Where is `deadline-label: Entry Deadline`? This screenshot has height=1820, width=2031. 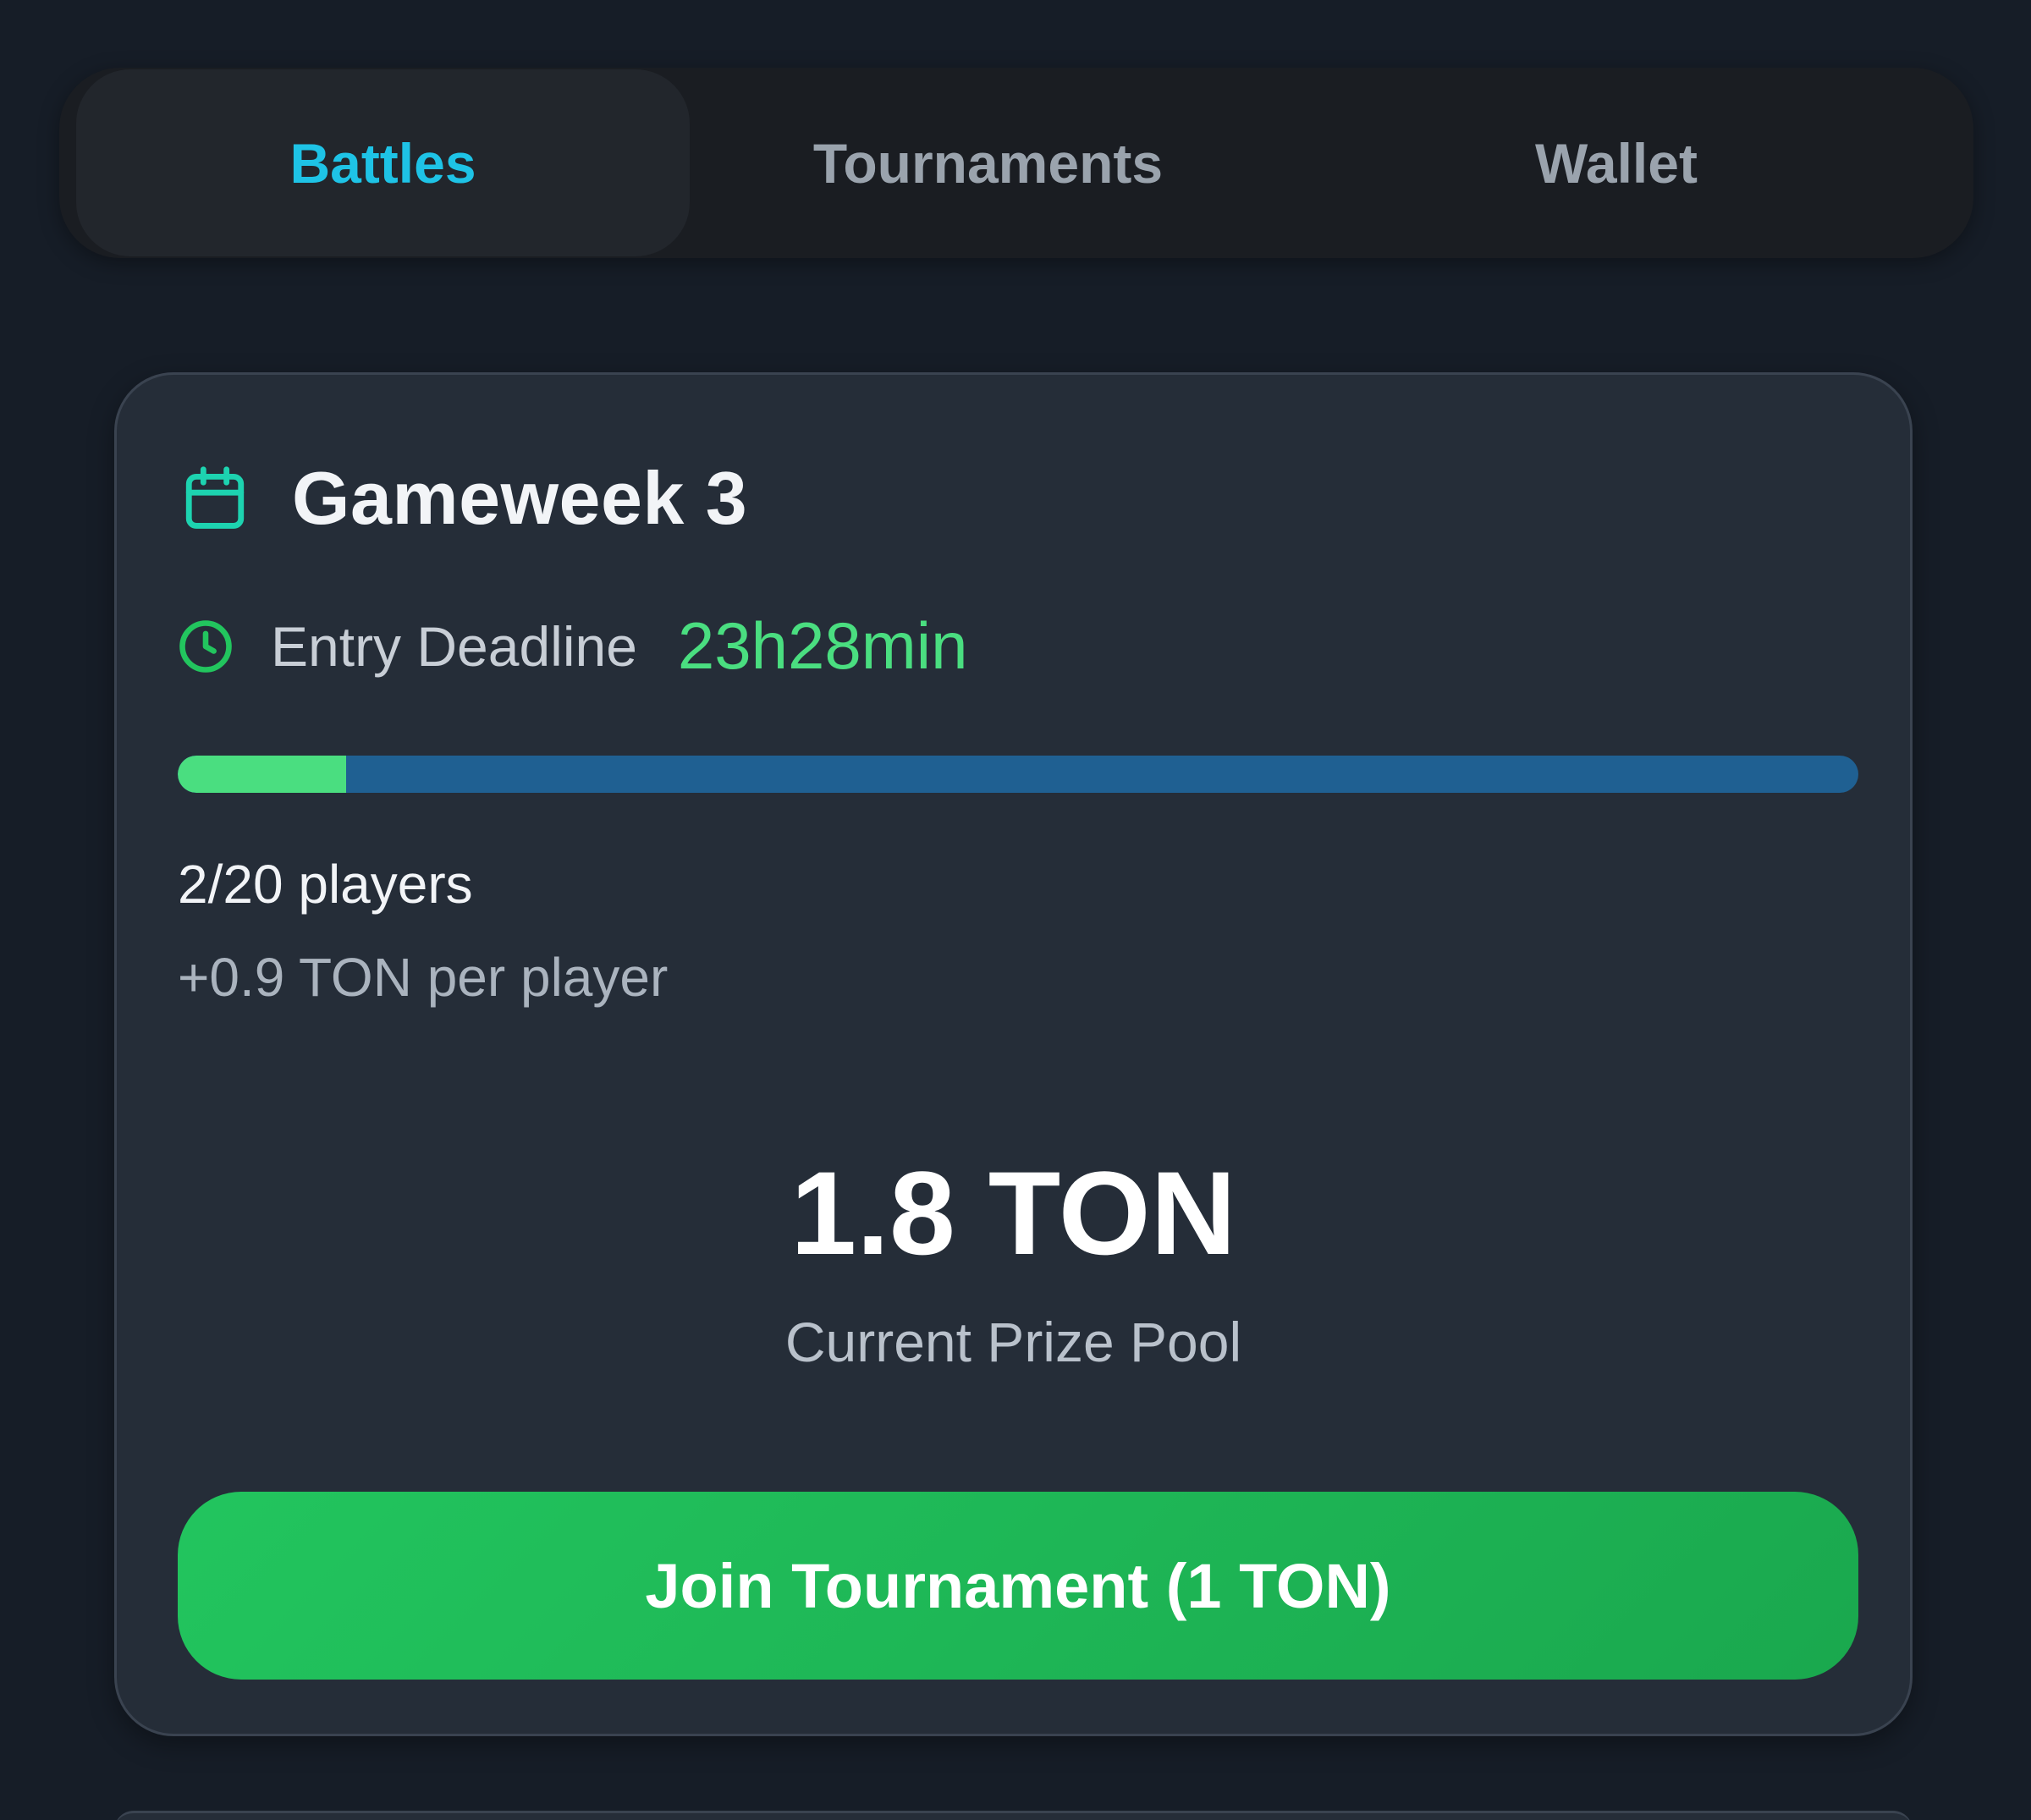
deadline-label: Entry Deadline is located at coordinates (454, 646).